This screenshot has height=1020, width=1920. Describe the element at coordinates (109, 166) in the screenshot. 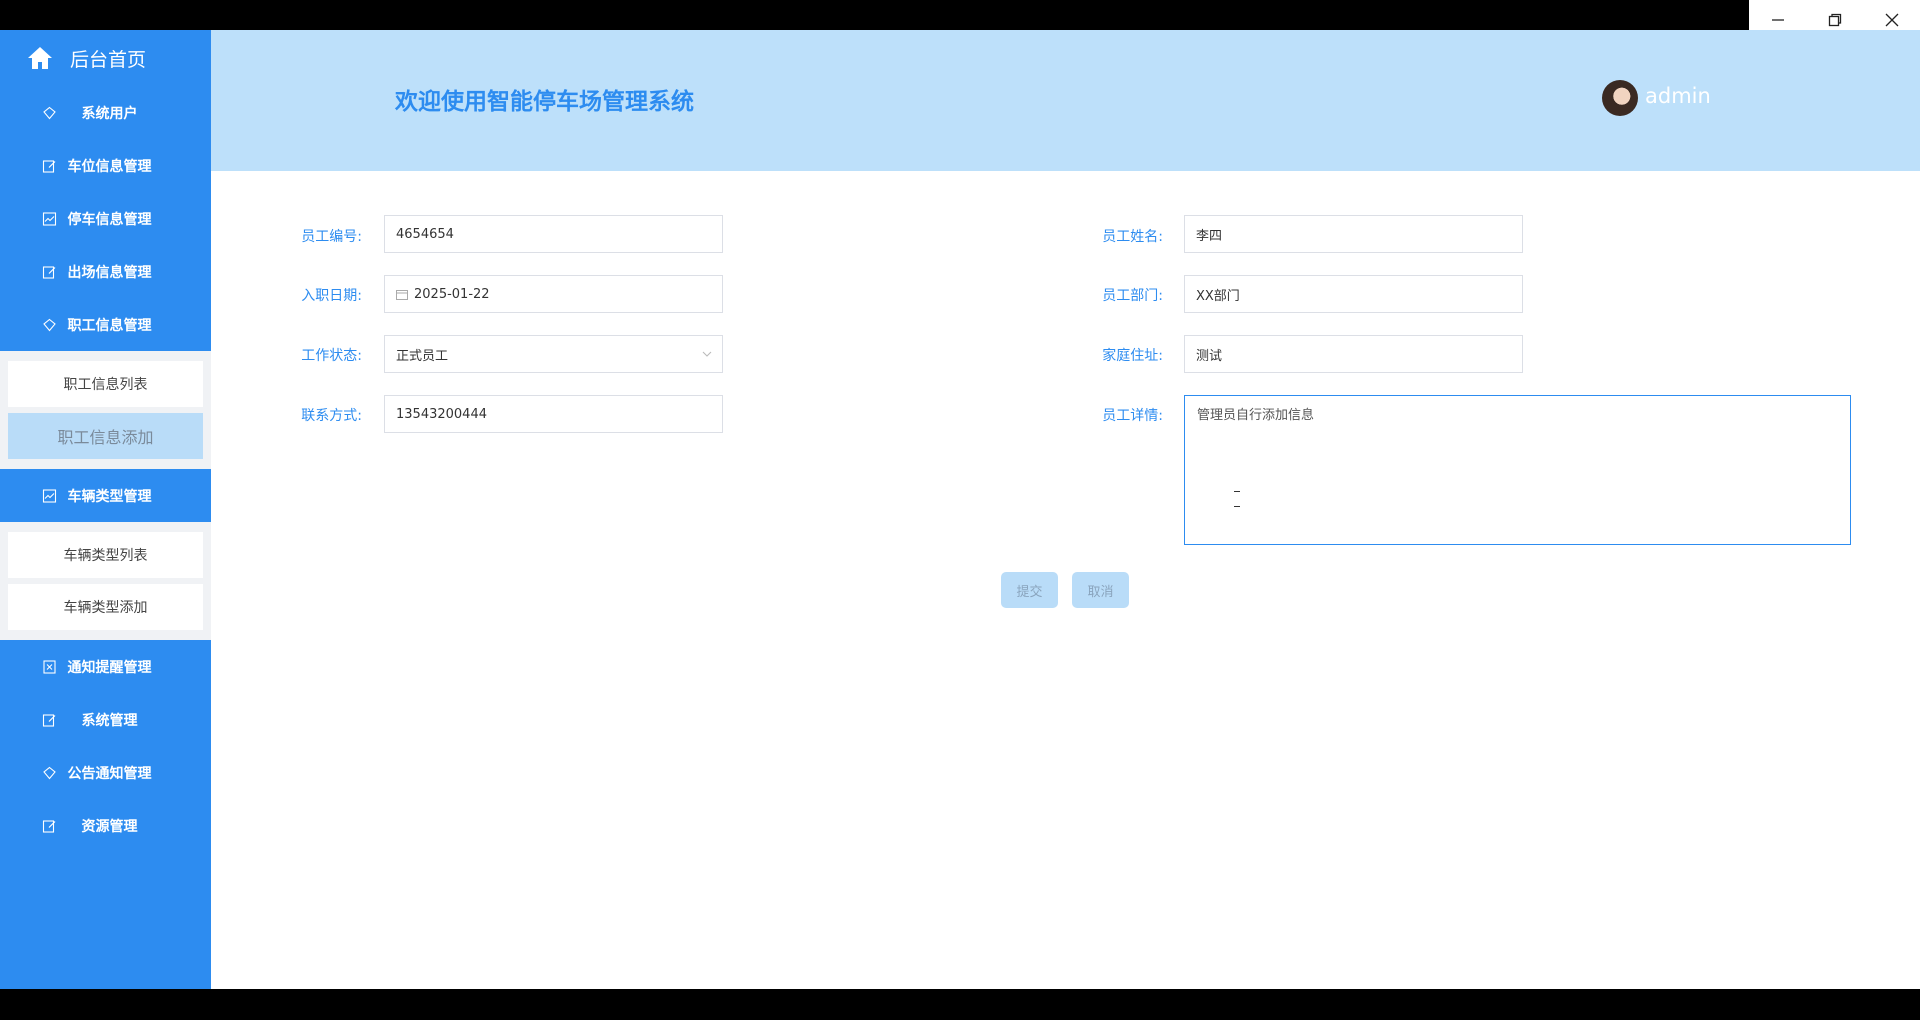

I see `menu-label: 车位信息管理` at that location.